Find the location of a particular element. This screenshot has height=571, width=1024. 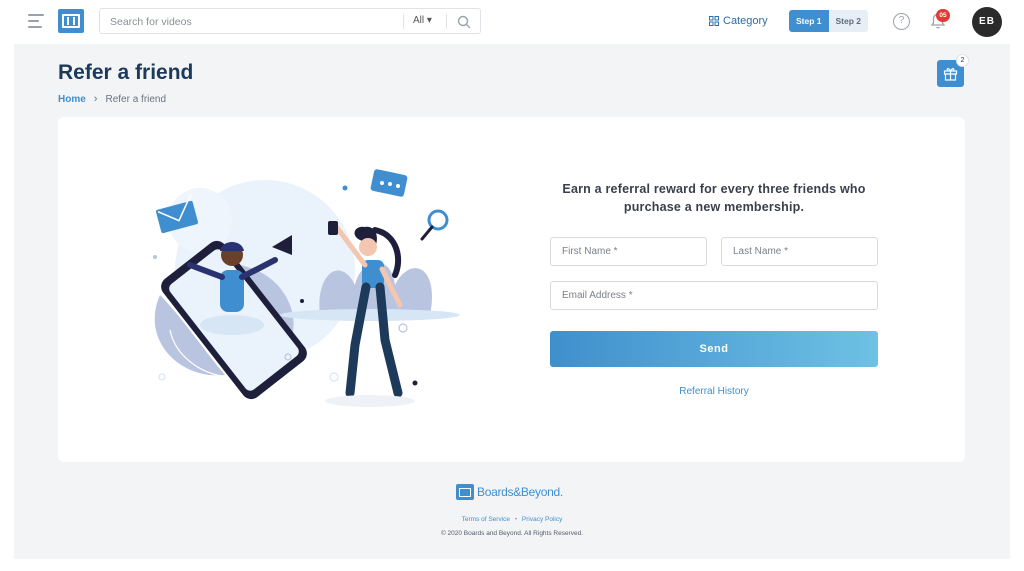

search-filter-dropdown: All ▾ is located at coordinates (422, 20).